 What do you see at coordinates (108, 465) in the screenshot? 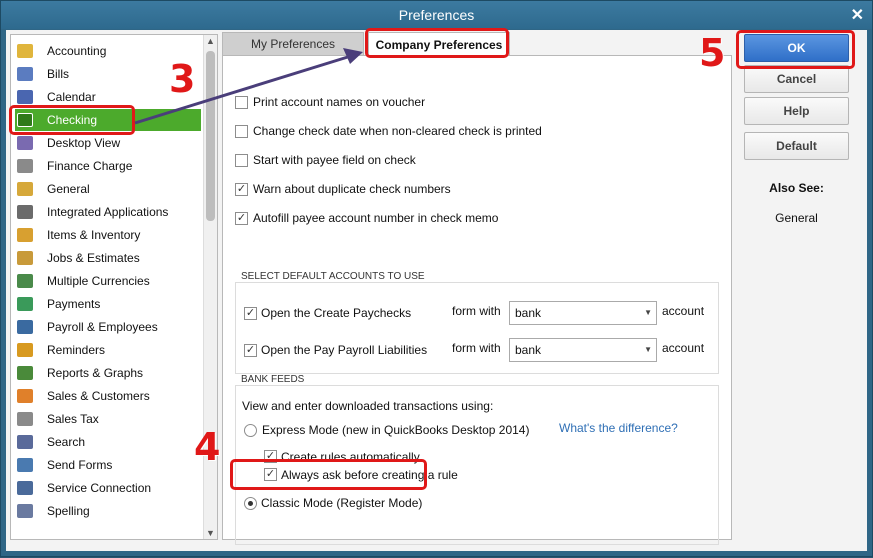
I see `sidebar-item-send-forms: Send Forms` at bounding box center [108, 465].